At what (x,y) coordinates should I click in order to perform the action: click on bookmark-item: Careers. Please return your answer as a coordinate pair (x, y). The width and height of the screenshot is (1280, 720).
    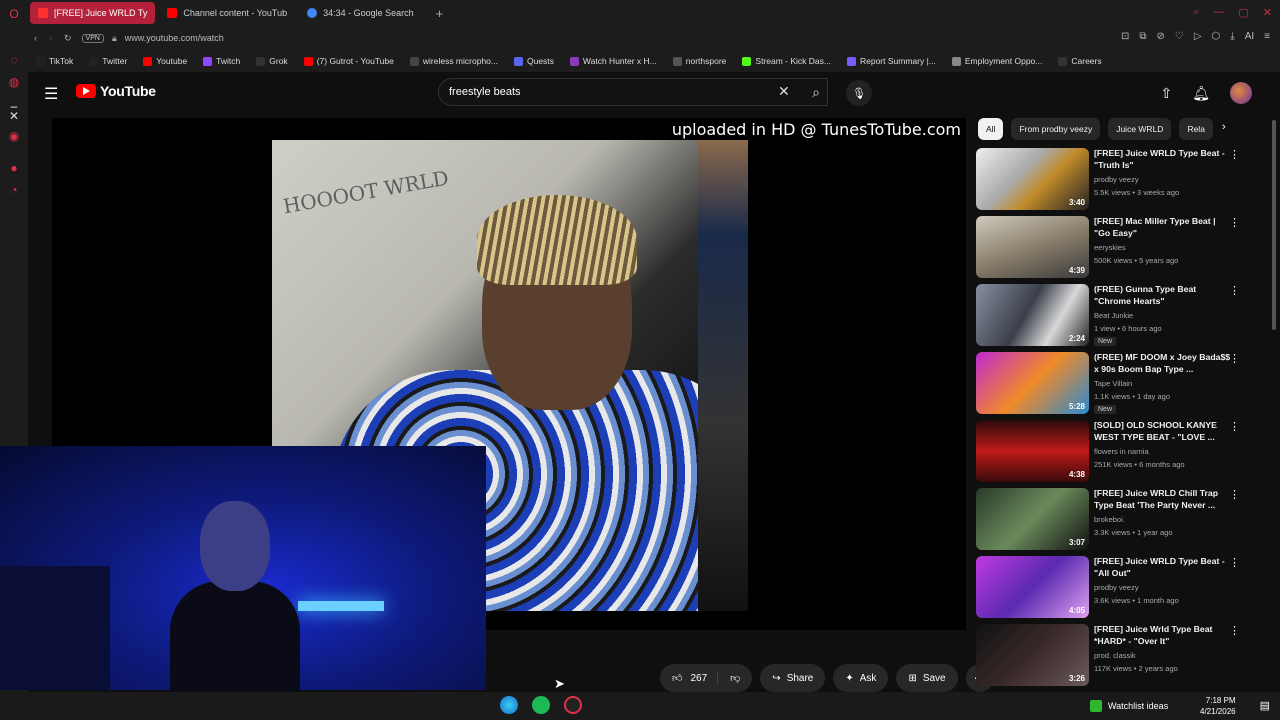
    Looking at the image, I should click on (1080, 61).